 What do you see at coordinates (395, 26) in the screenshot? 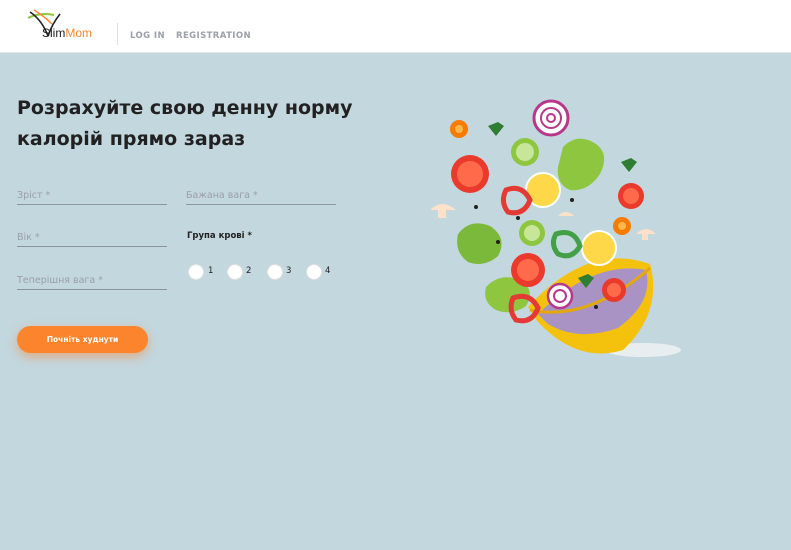
I see `header: SlimMom LOG IN REGISTRATION` at bounding box center [395, 26].